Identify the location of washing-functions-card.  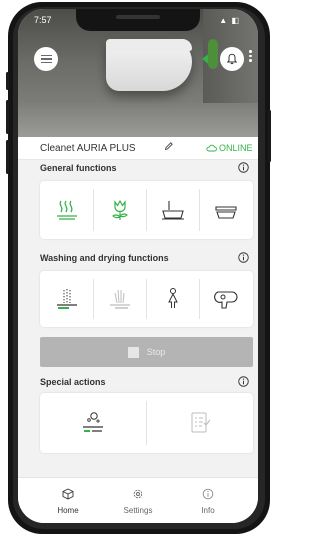
(146, 299).